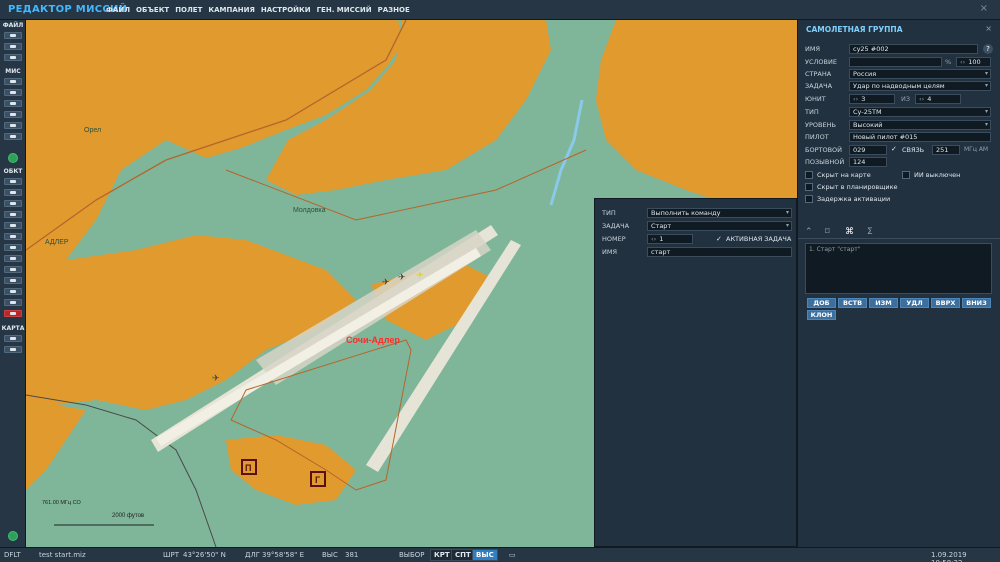 The image size is (1000, 562). What do you see at coordinates (938, 99) in the screenshot?
I see `unit-total-stepper: ‹› 4` at bounding box center [938, 99].